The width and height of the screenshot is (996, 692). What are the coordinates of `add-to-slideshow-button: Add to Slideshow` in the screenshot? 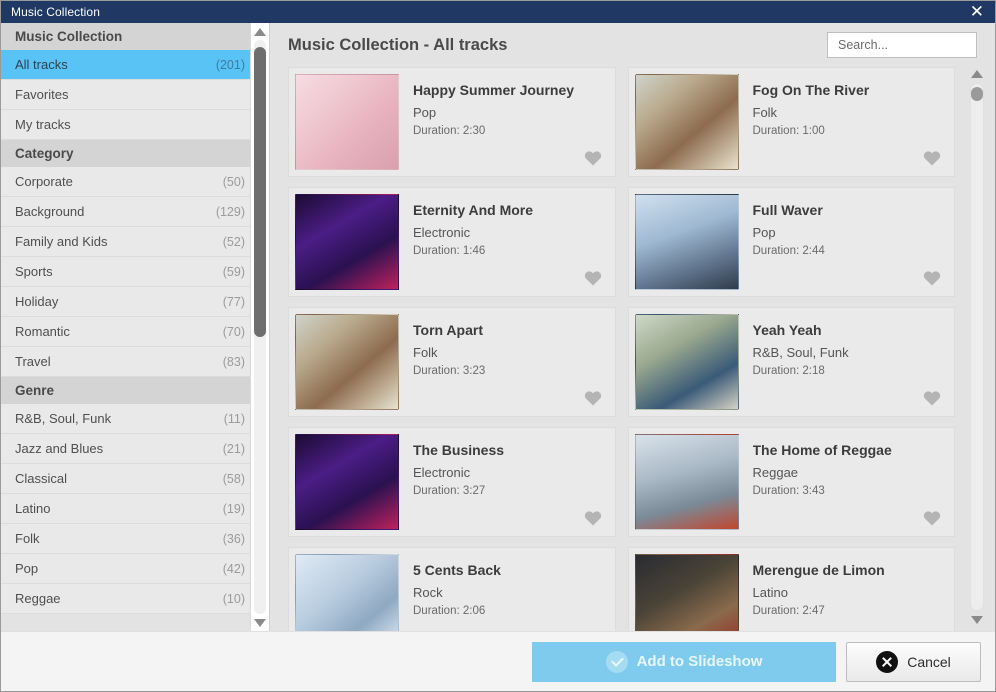 It's located at (684, 661).